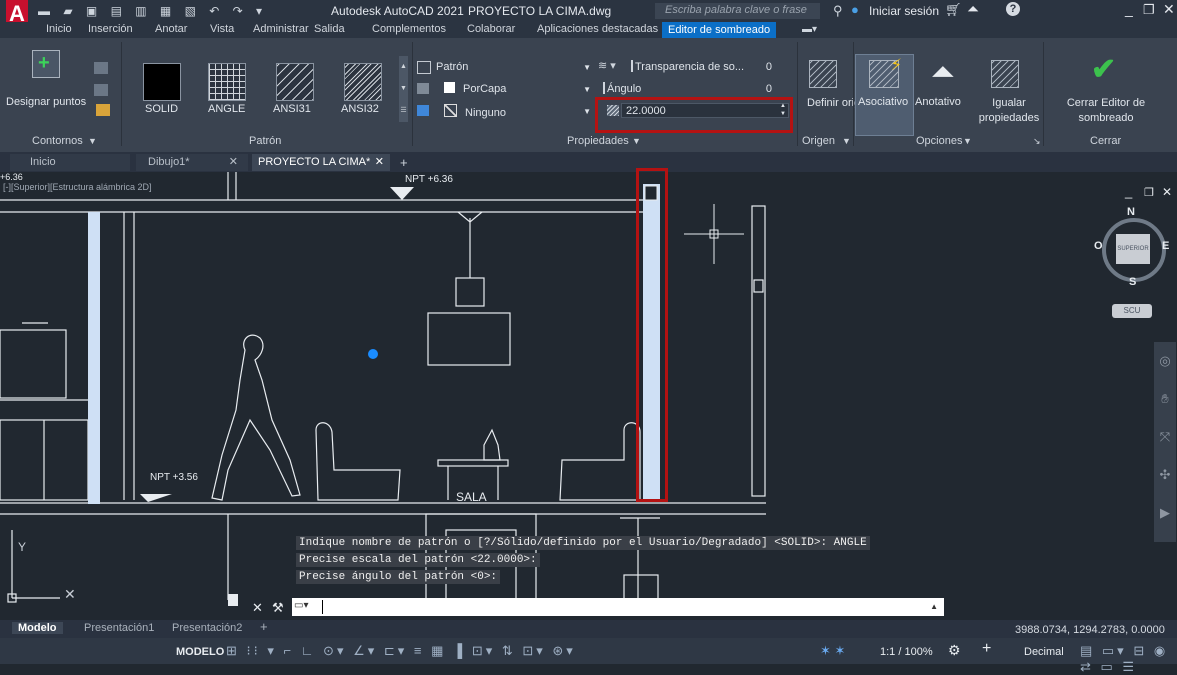 Image resolution: width=1177 pixels, height=675 pixels. What do you see at coordinates (1103, 69) in the screenshot?
I see `checkmark-icon: ✔` at bounding box center [1103, 69].